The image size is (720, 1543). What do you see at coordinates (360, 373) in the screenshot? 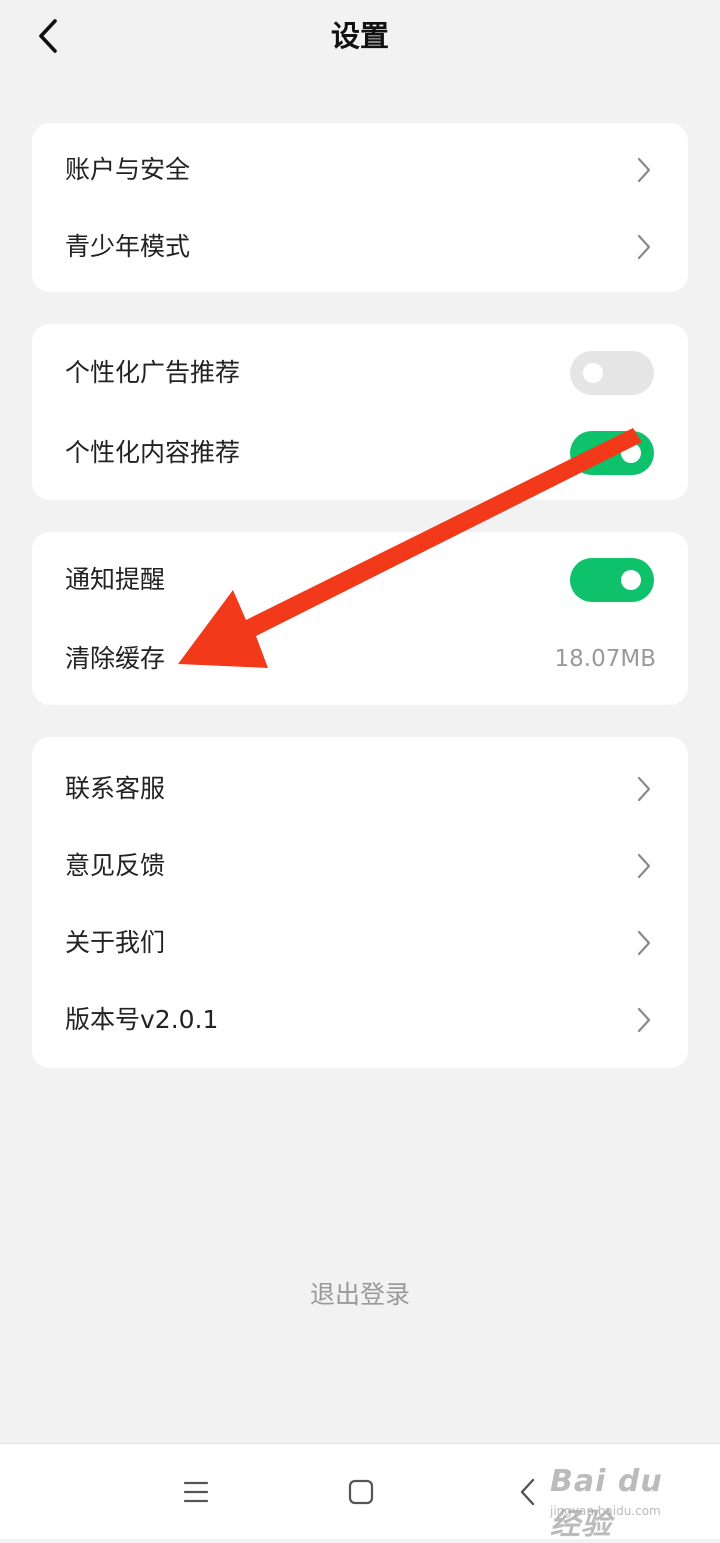
I see `settings-item-personalized-ads: 个性化广告推荐` at bounding box center [360, 373].